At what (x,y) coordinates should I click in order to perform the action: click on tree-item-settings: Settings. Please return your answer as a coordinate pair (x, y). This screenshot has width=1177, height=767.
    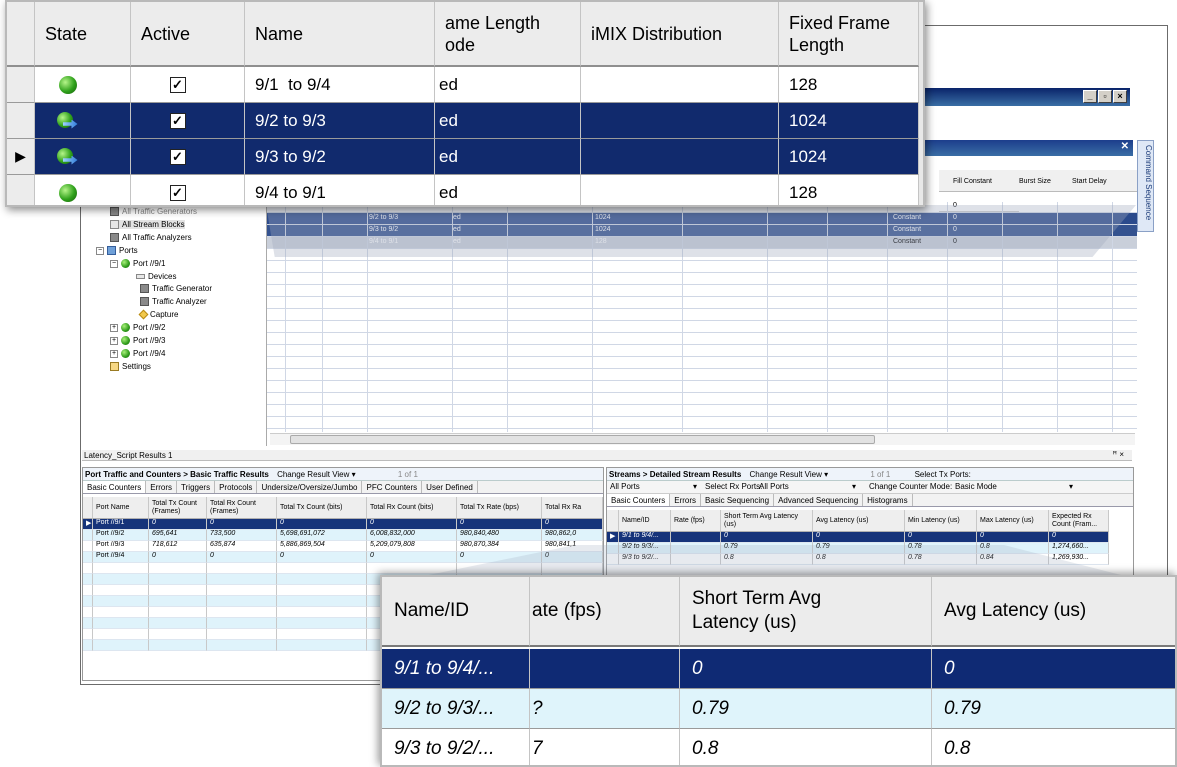
    Looking at the image, I should click on (130, 366).